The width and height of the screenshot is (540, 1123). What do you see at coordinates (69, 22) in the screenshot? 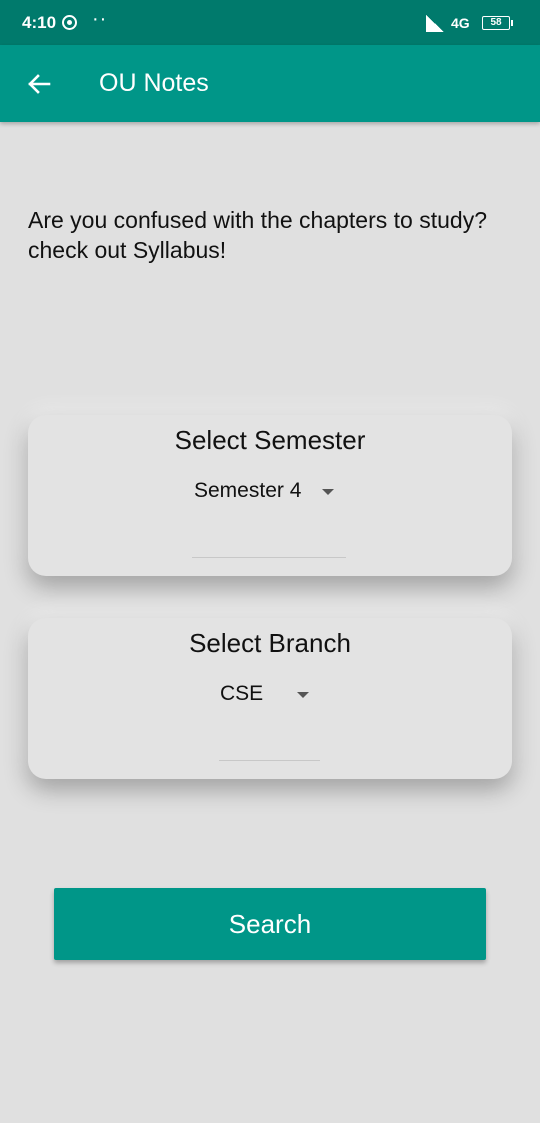
I see `notification-icon` at bounding box center [69, 22].